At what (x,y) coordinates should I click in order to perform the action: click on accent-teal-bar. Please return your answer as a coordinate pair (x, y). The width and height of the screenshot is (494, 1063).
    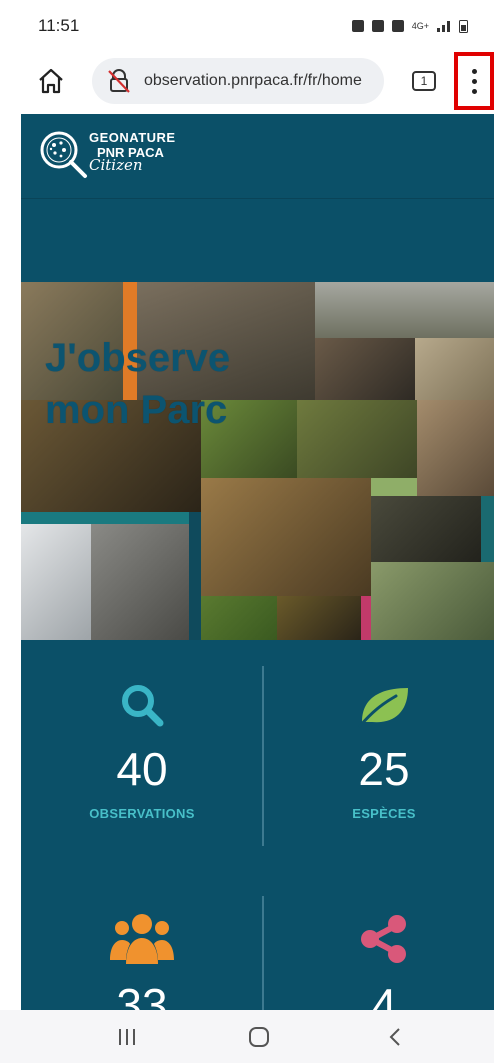
    Looking at the image, I should click on (487, 529).